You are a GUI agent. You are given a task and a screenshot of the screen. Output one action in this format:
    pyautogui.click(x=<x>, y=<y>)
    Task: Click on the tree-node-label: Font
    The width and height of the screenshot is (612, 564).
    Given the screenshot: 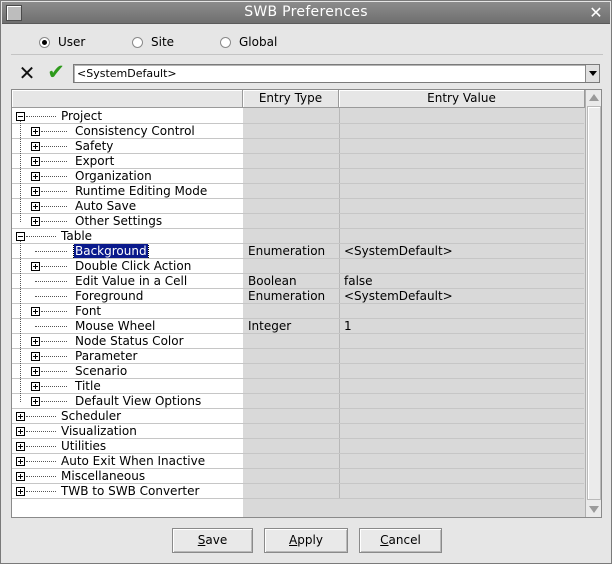 What is the action you would take?
    pyautogui.click(x=88, y=311)
    